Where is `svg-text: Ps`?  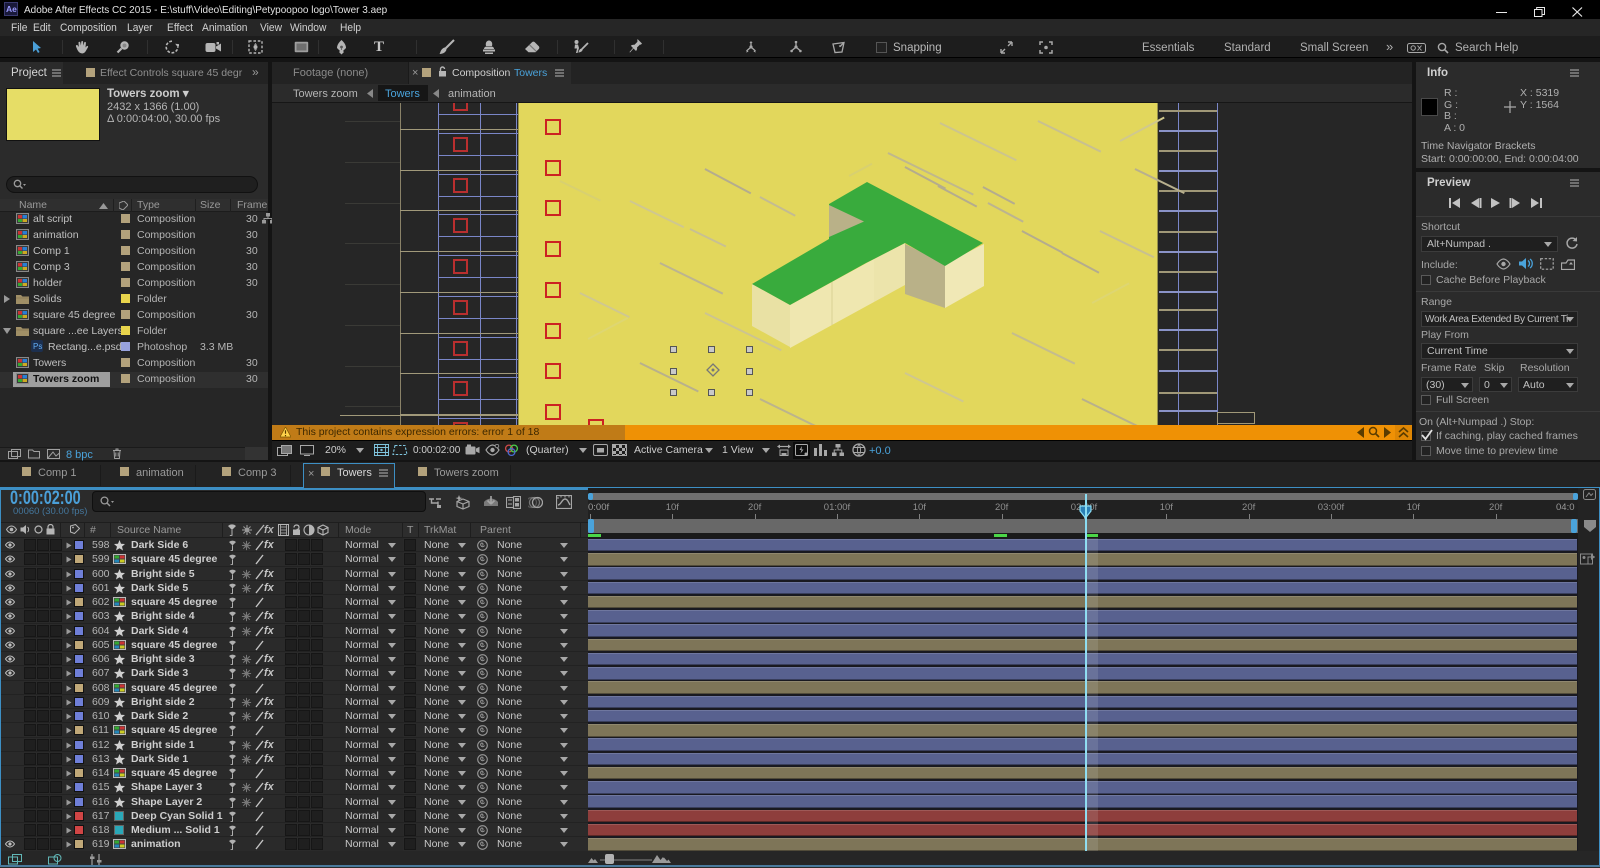
svg-text: Ps is located at coordinates (37, 346).